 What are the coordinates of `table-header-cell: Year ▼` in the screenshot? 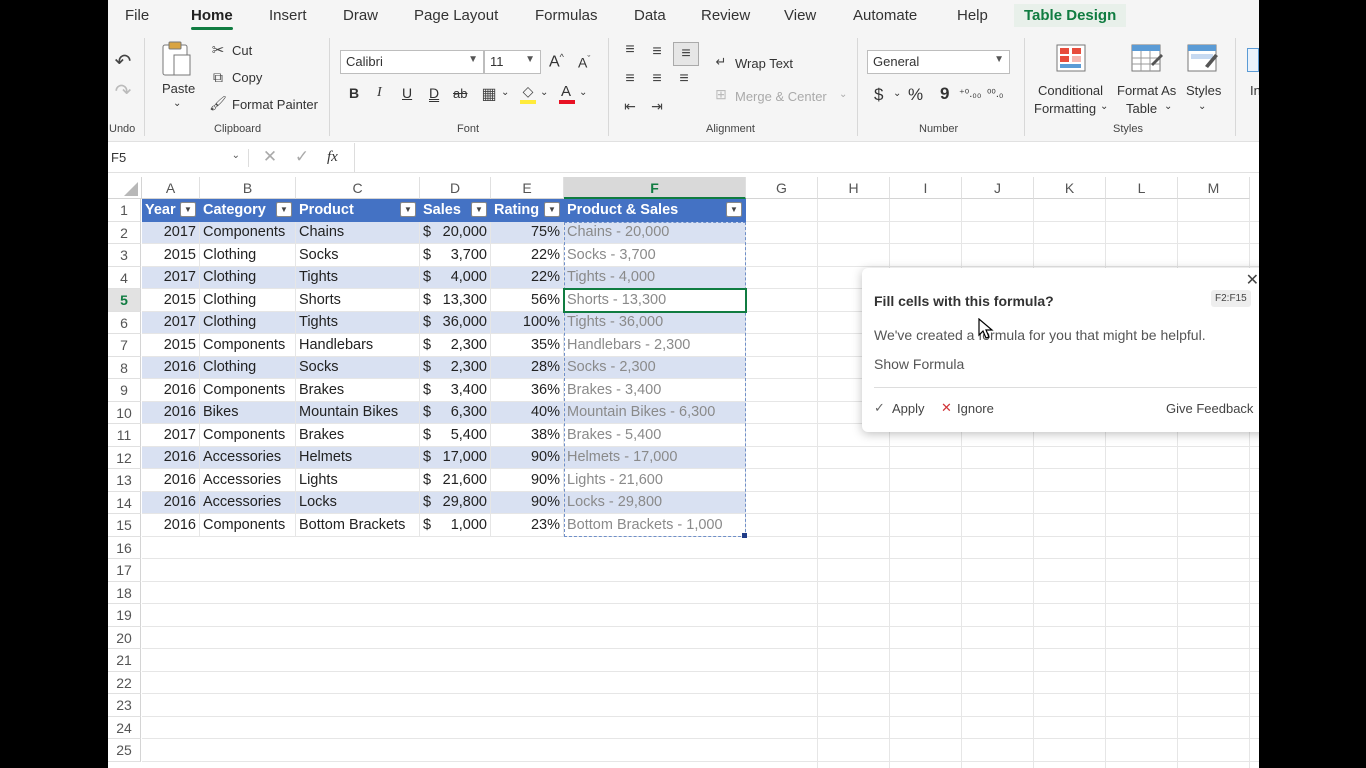 It's located at (171, 210).